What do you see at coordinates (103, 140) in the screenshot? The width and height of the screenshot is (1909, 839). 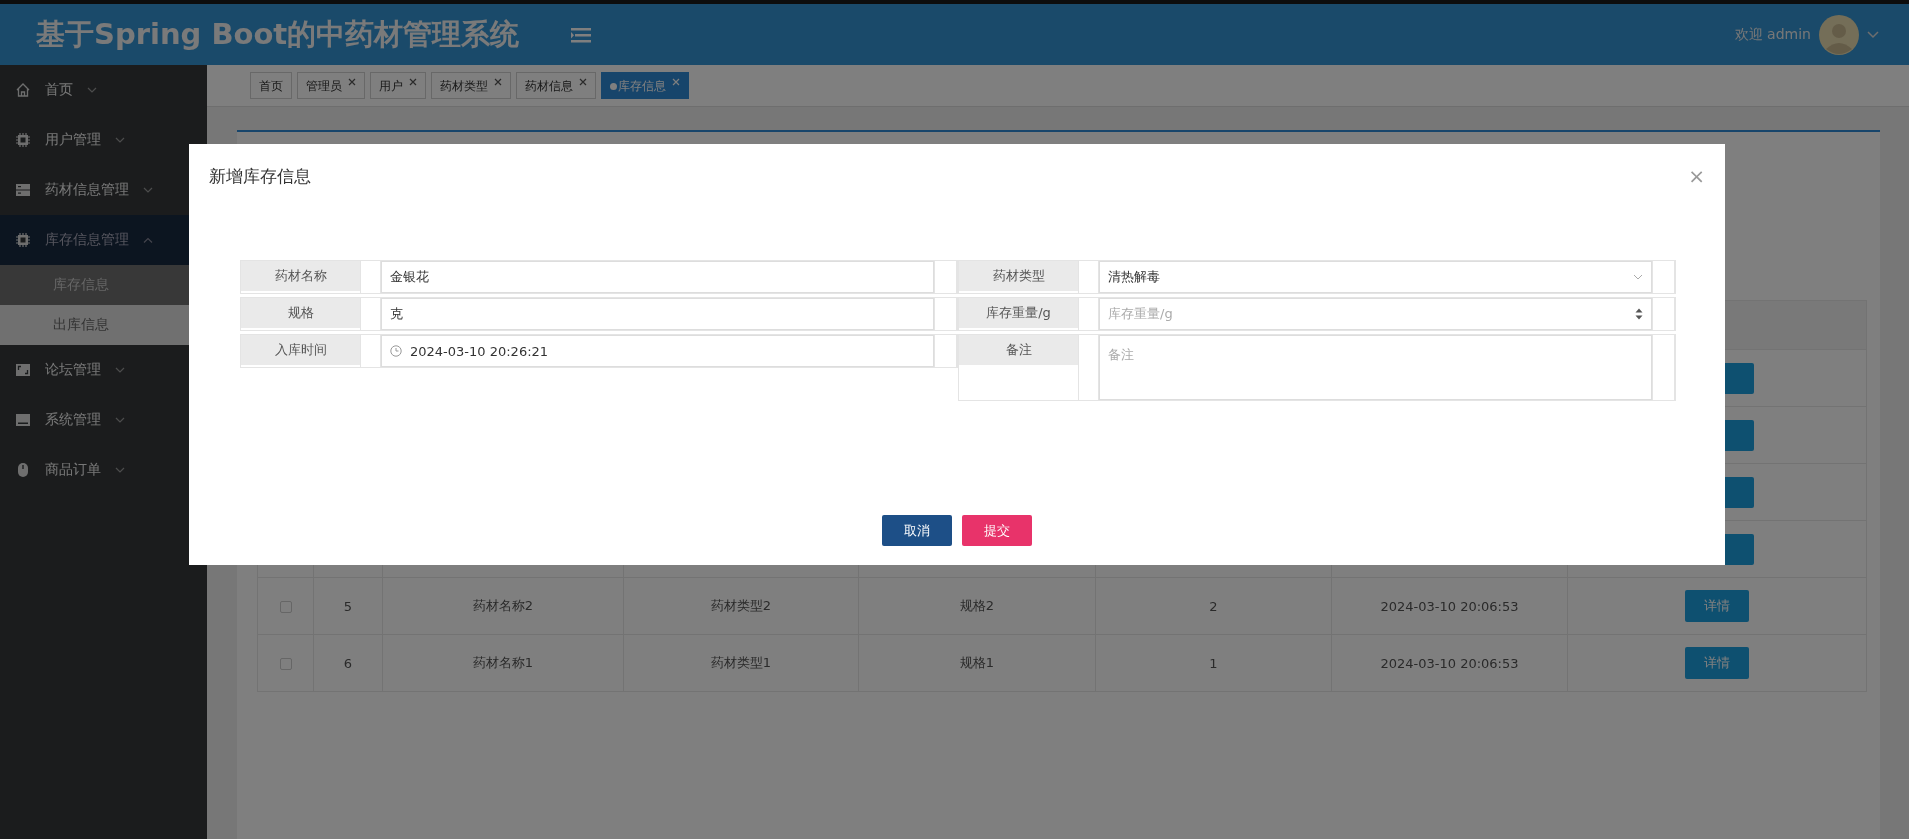 I see `menu-item: 用户管理` at bounding box center [103, 140].